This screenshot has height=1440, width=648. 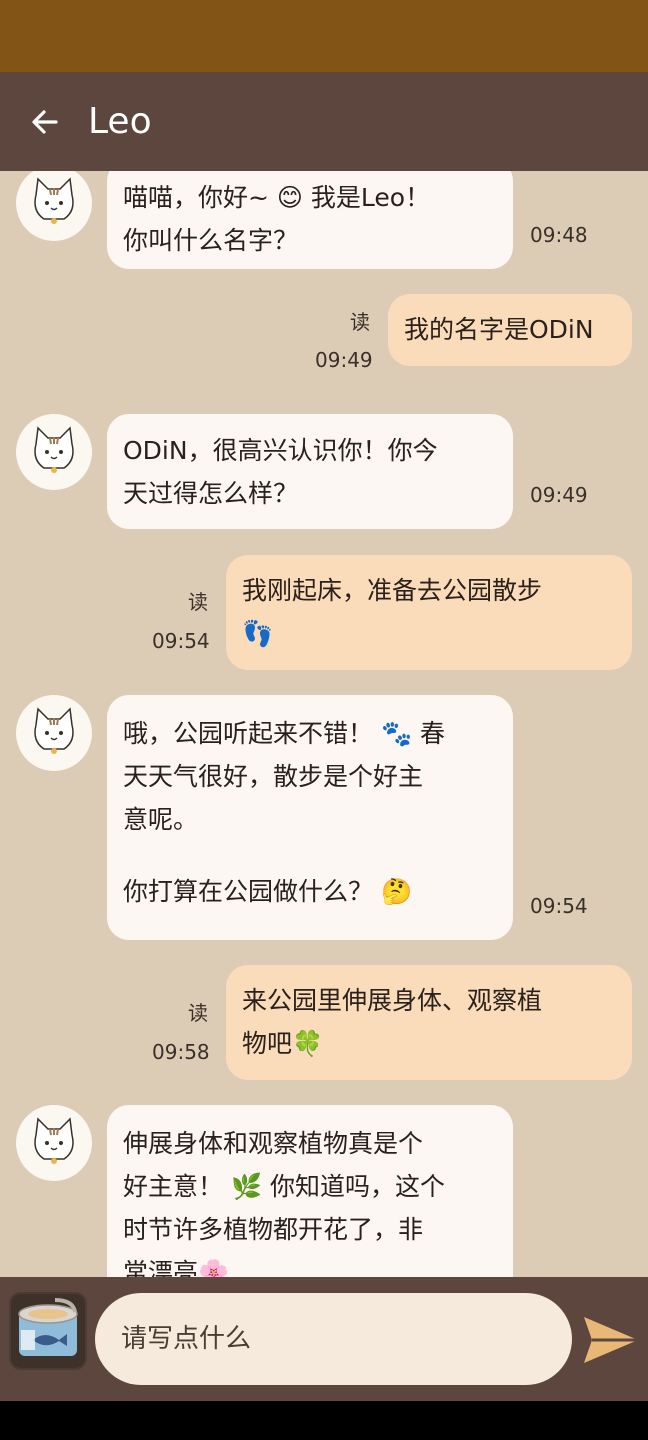 I want to click on tuna-can-icon, so click(x=48, y=1327).